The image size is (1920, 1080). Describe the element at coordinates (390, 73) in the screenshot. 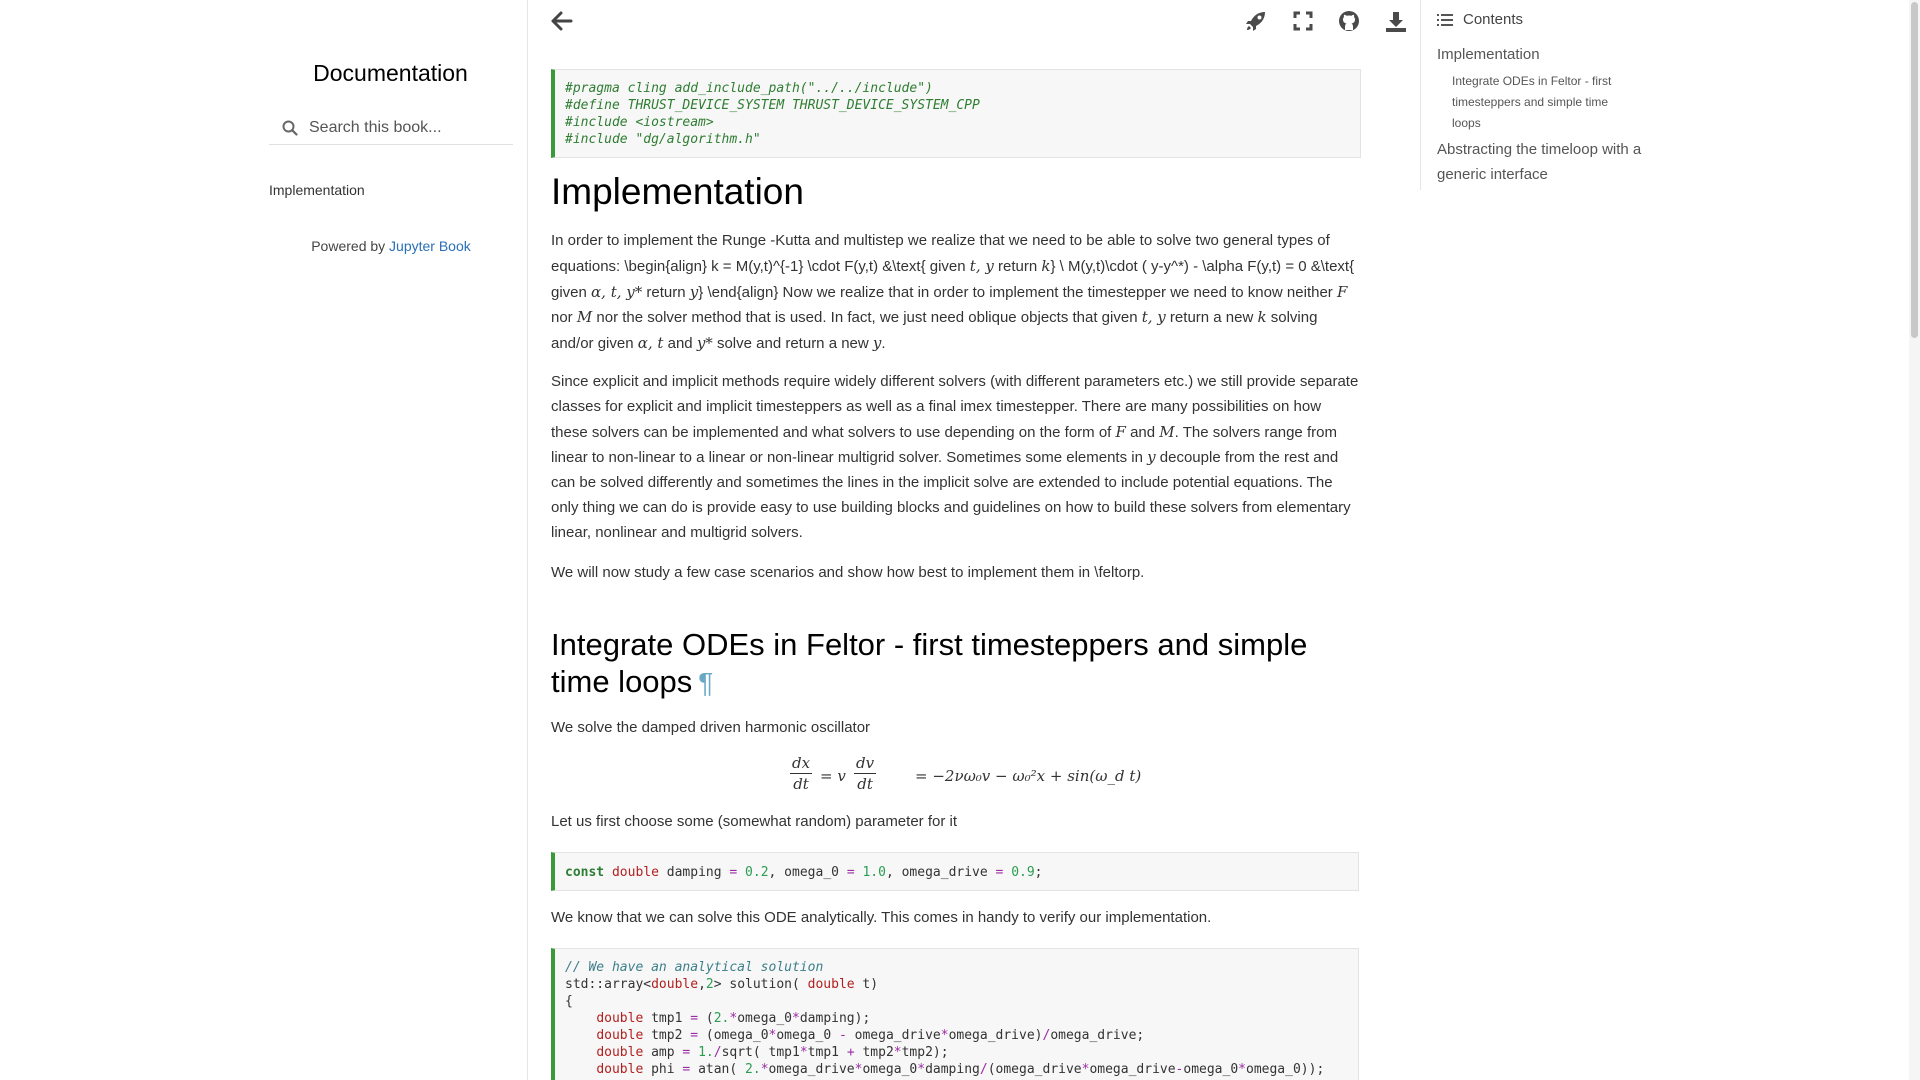

I see `book-title: Documentation` at that location.